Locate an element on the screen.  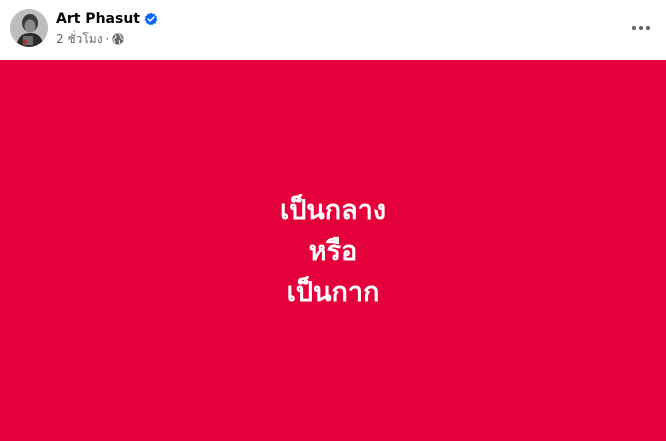
verified-badge-icon is located at coordinates (151, 19).